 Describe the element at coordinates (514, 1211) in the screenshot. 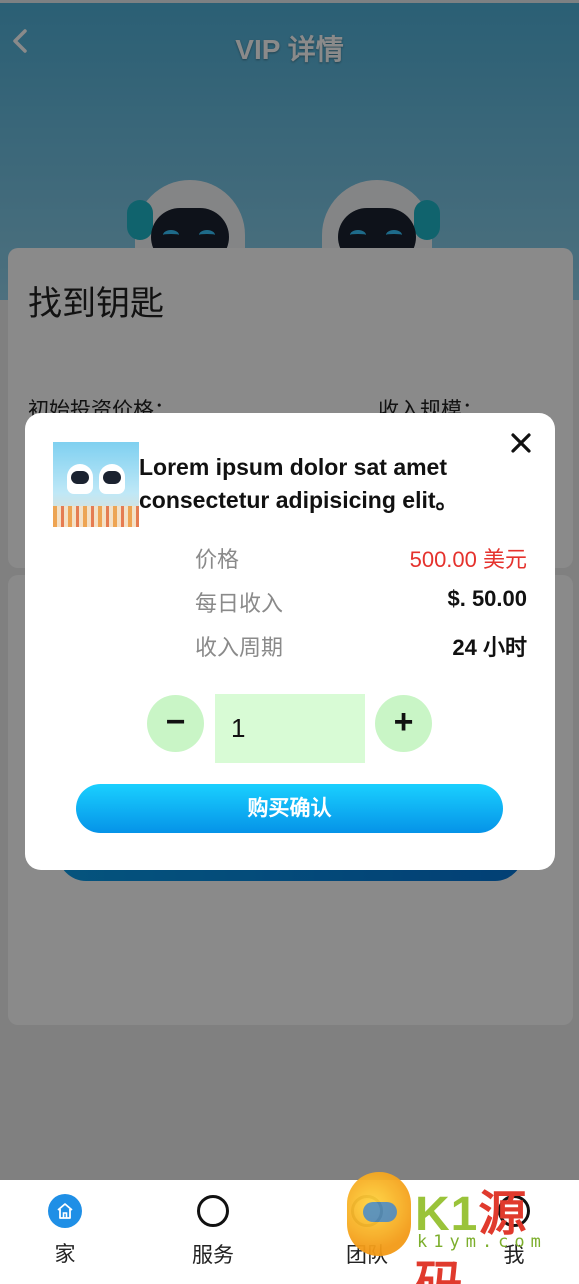

I see `user-icon` at that location.